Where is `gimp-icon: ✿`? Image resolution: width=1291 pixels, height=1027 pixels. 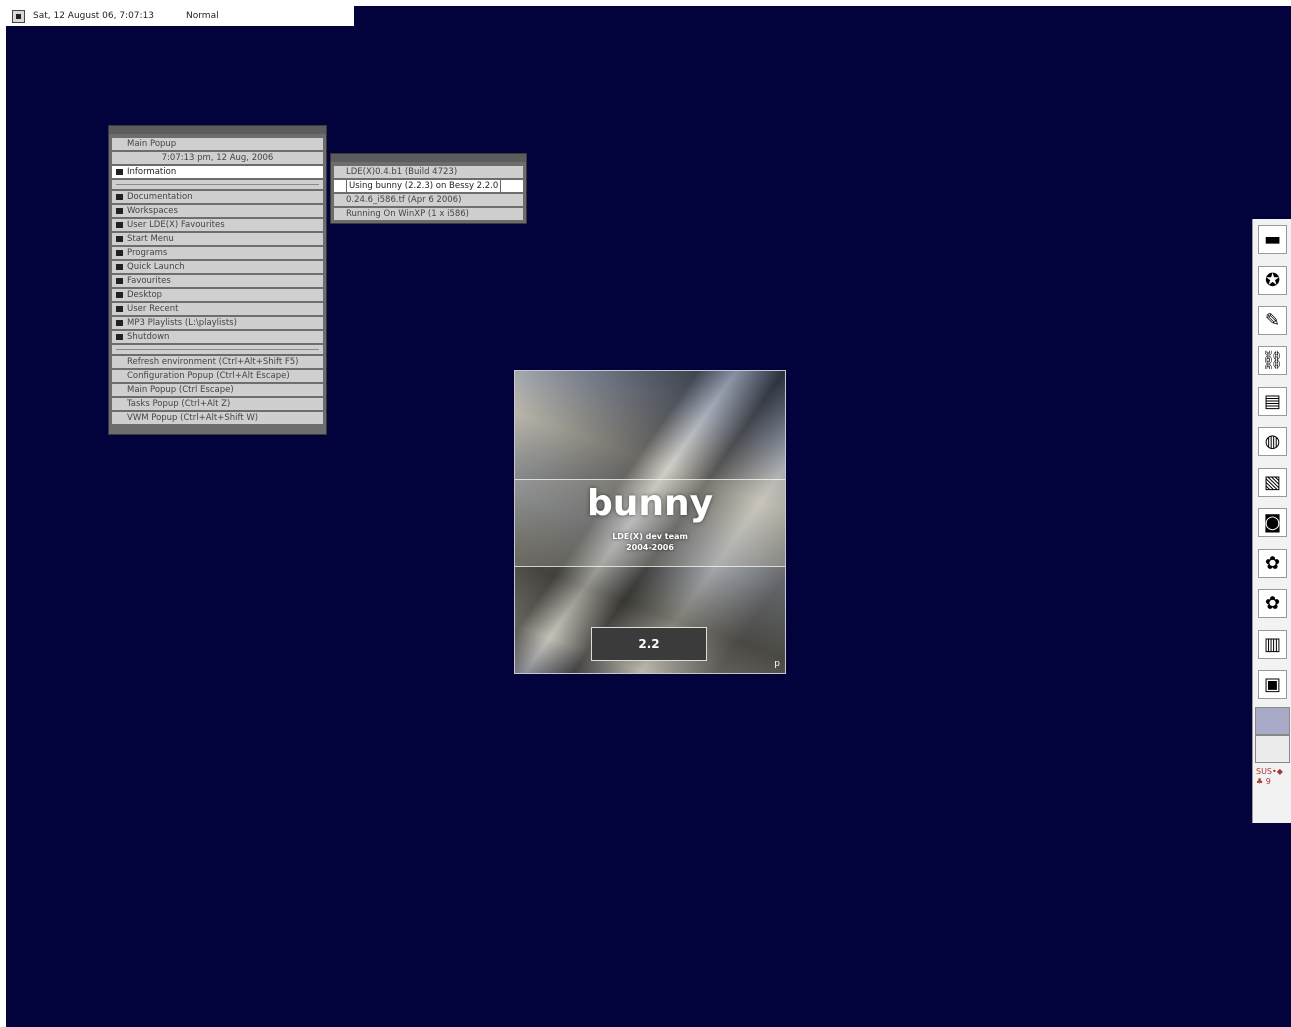
gimp-icon: ✿ is located at coordinates (1272, 563).